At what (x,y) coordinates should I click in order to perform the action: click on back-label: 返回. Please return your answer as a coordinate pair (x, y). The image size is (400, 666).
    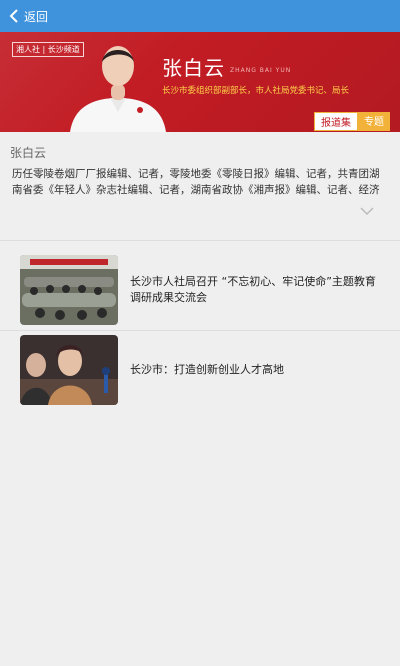
    Looking at the image, I should click on (36, 16).